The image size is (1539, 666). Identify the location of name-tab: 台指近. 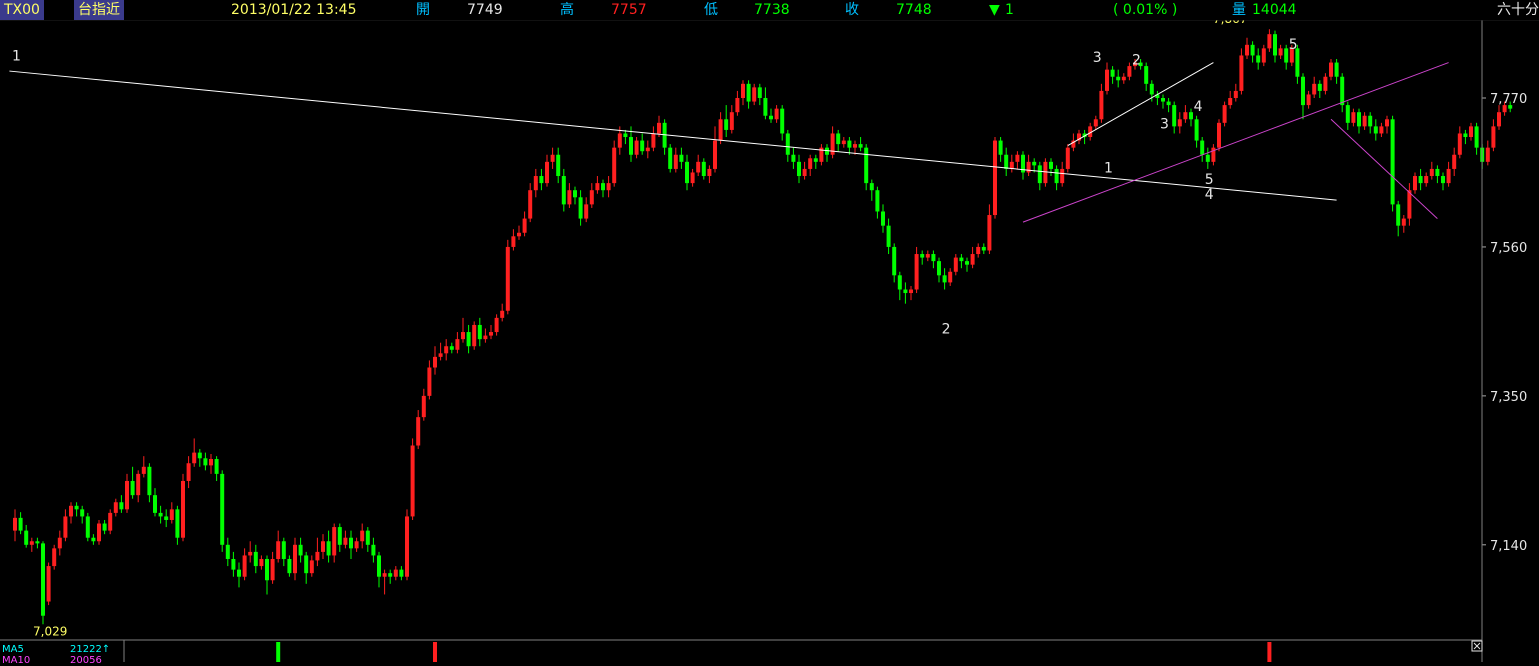
(99, 10).